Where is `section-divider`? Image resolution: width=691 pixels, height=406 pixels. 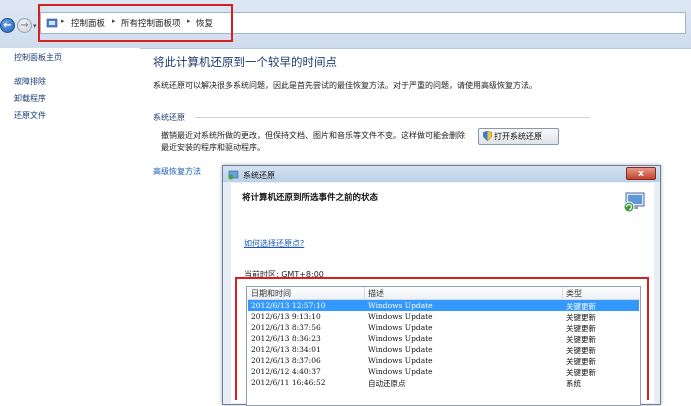 section-divider is located at coordinates (392, 117).